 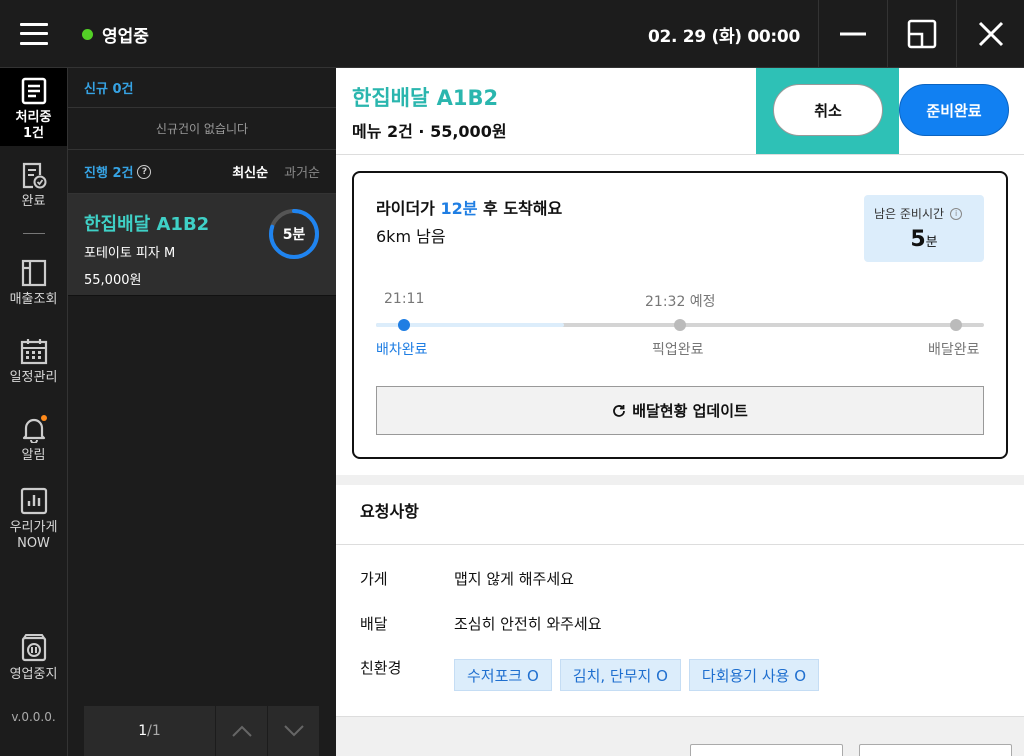 I want to click on remaining-prep-label-text: 남은 준비시간, so click(x=909, y=214).